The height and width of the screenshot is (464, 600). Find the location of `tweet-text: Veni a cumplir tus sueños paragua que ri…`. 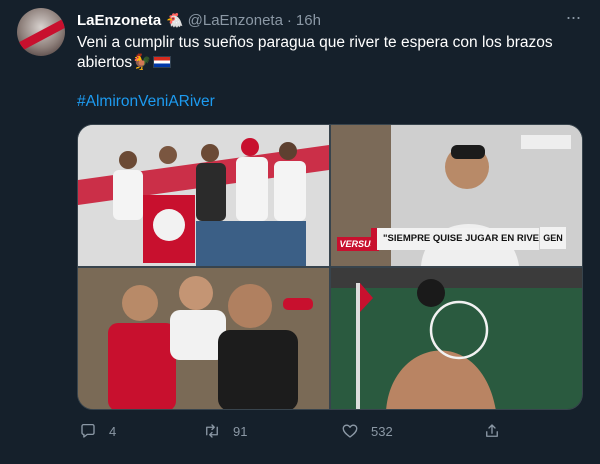

tweet-text: Veni a cumplir tus sueños paragua que ri… is located at coordinates (315, 52).